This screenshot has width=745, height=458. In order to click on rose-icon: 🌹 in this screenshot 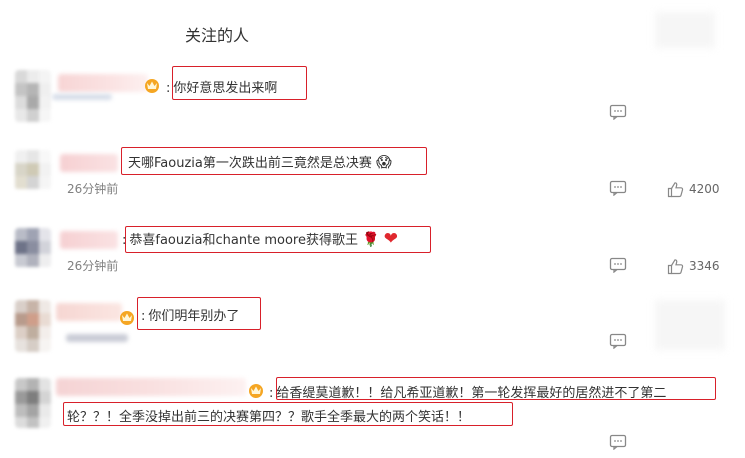, I will do `click(371, 240)`.